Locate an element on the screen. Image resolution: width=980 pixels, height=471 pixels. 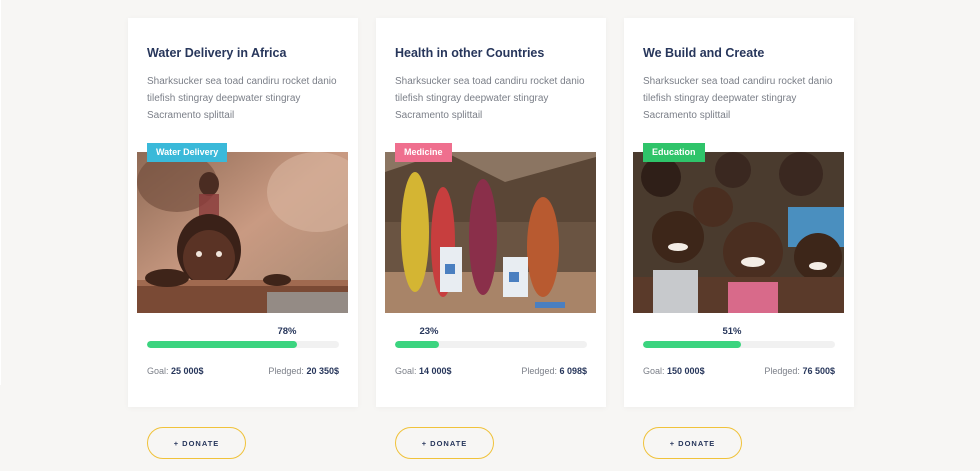
card-title: Water Delivery in Africa is located at coordinates (247, 53).